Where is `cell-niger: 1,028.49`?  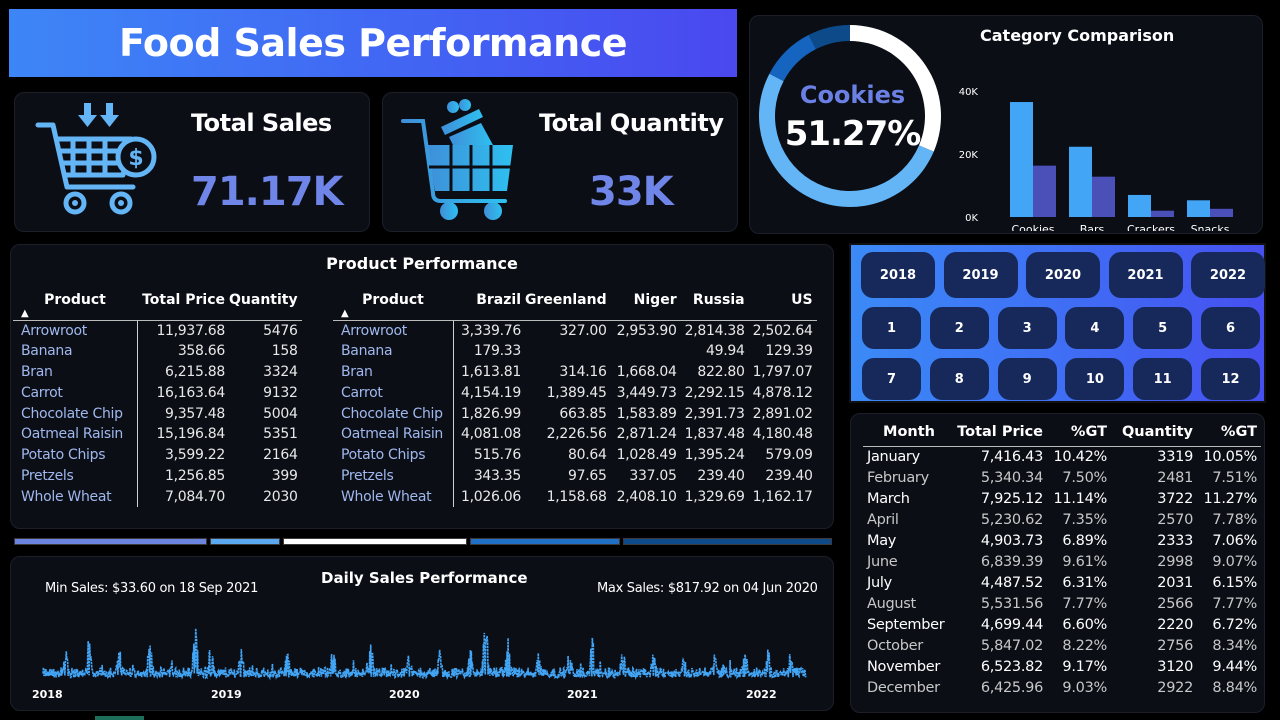
cell-niger: 1,028.49 is located at coordinates (646, 455).